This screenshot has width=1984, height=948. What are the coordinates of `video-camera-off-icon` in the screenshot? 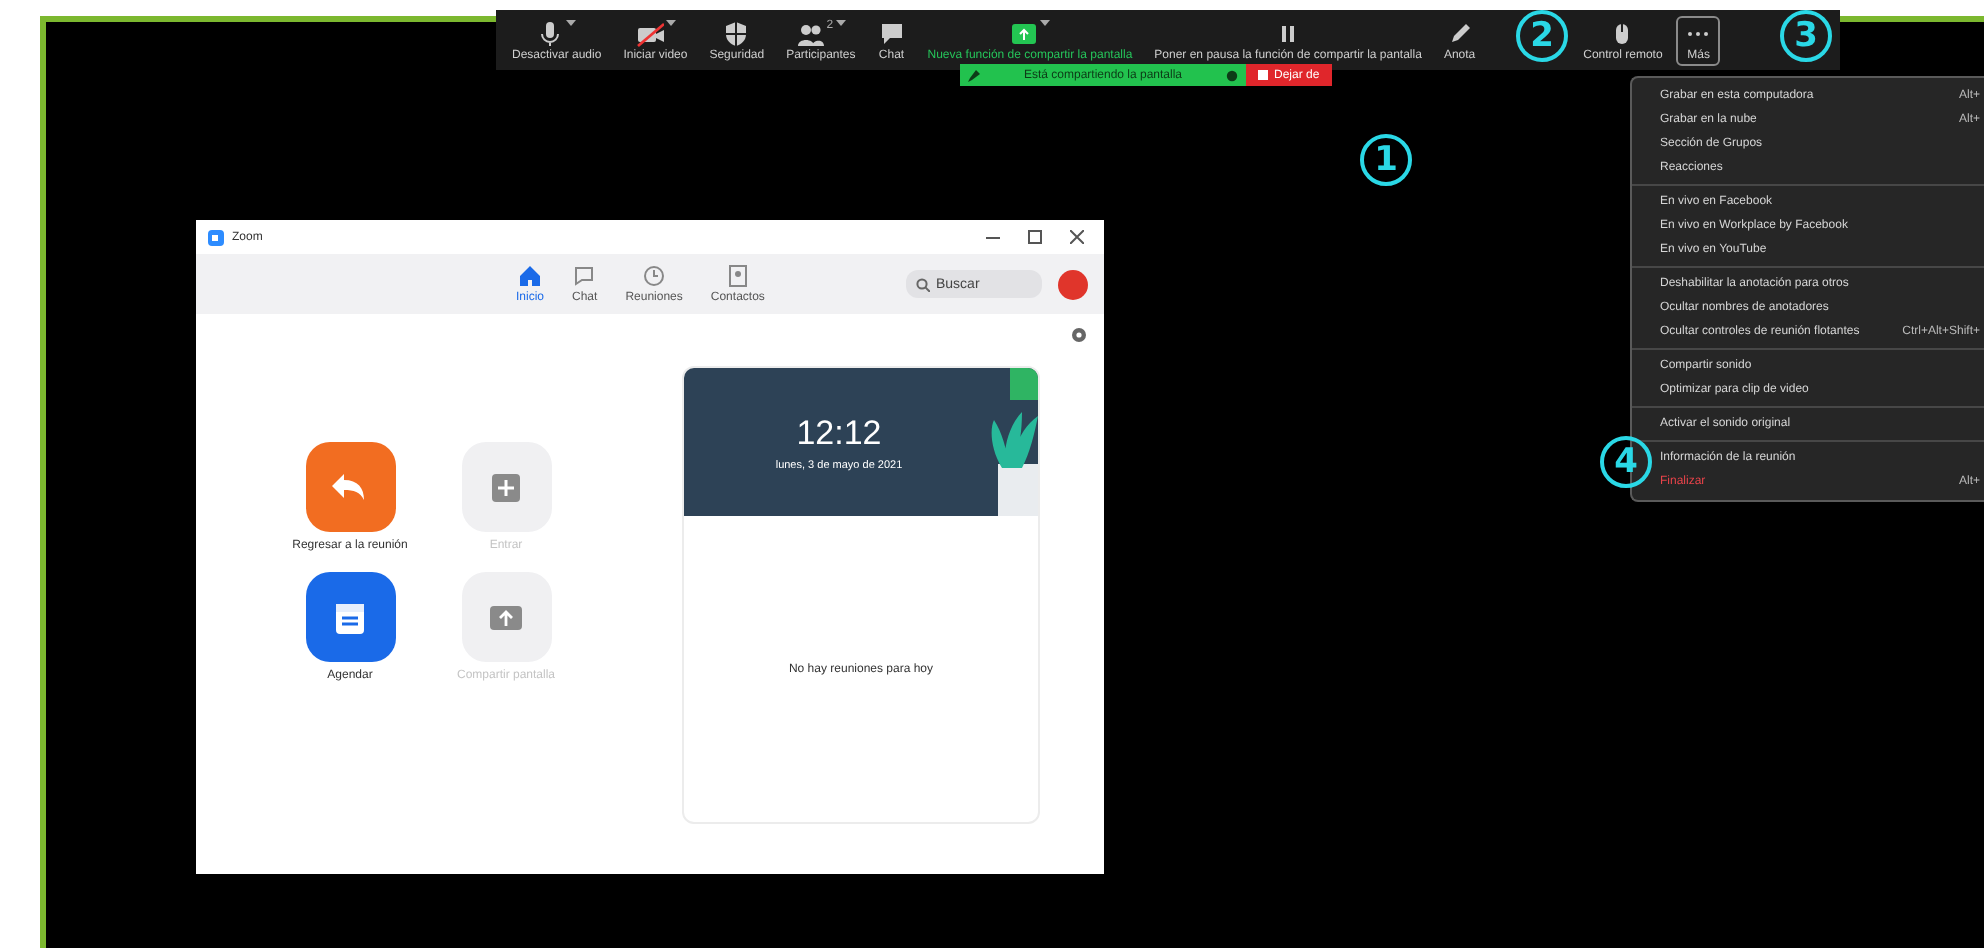 It's located at (649, 34).